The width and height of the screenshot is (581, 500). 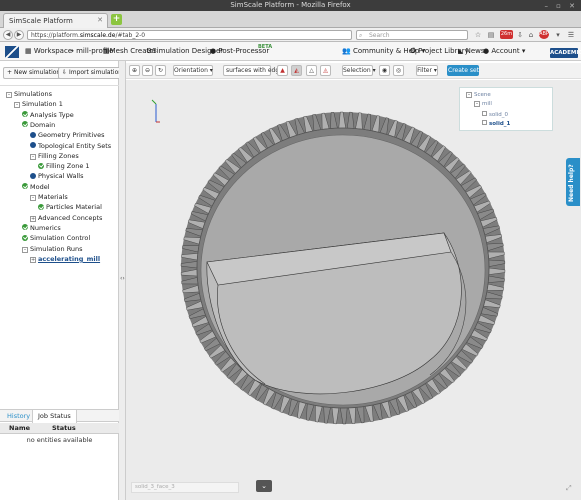 I want to click on browser-tab: SimScale Platform ✕, so click(x=55, y=20).